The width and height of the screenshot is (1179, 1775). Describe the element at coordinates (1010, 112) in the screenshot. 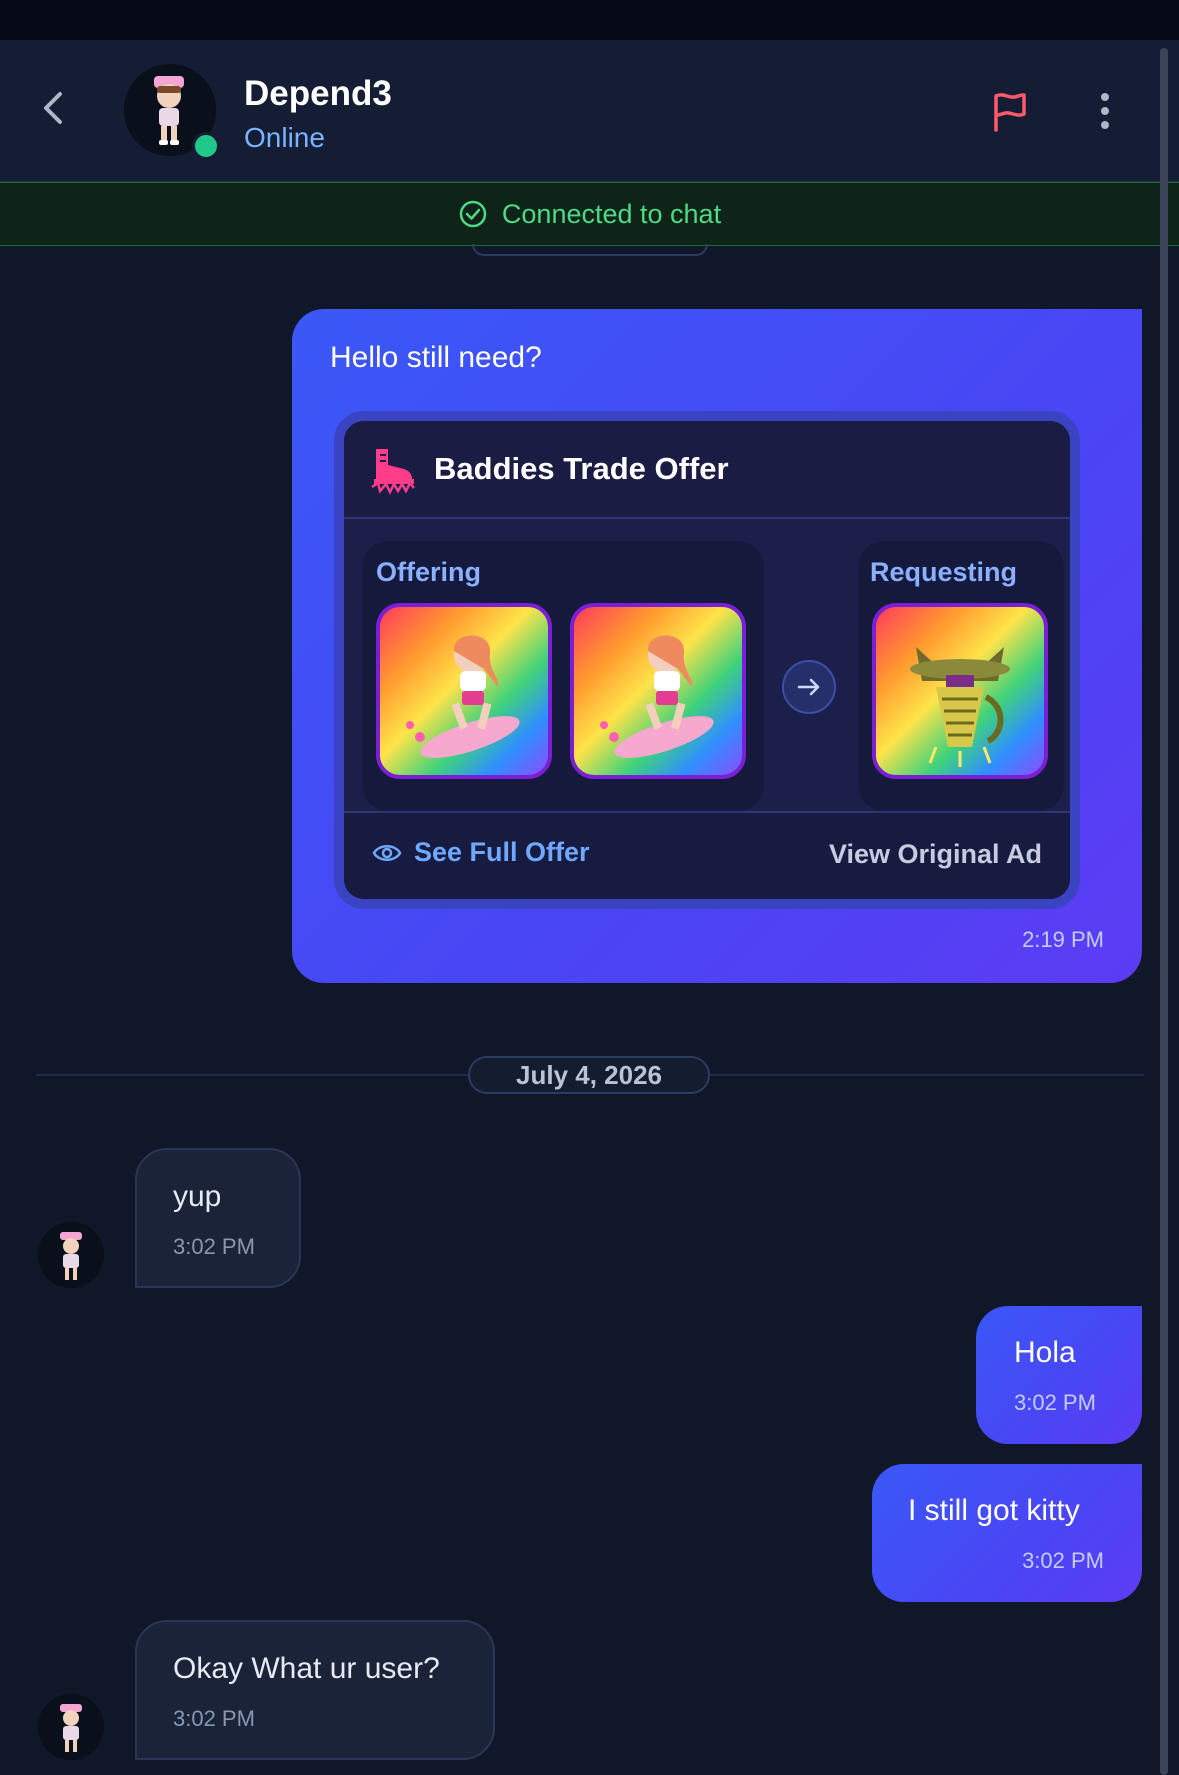

I see `flag-icon` at that location.